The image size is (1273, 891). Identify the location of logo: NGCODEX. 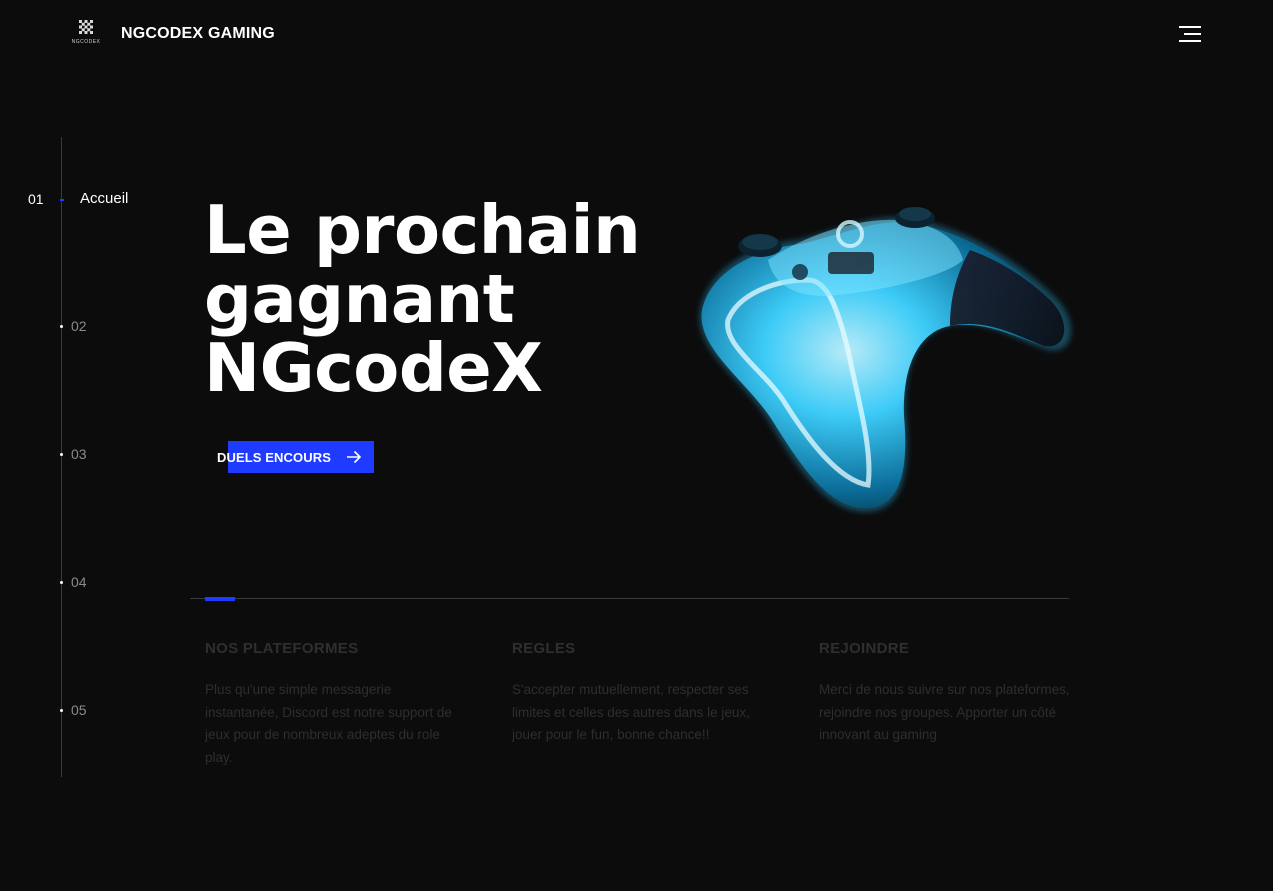
(86, 35).